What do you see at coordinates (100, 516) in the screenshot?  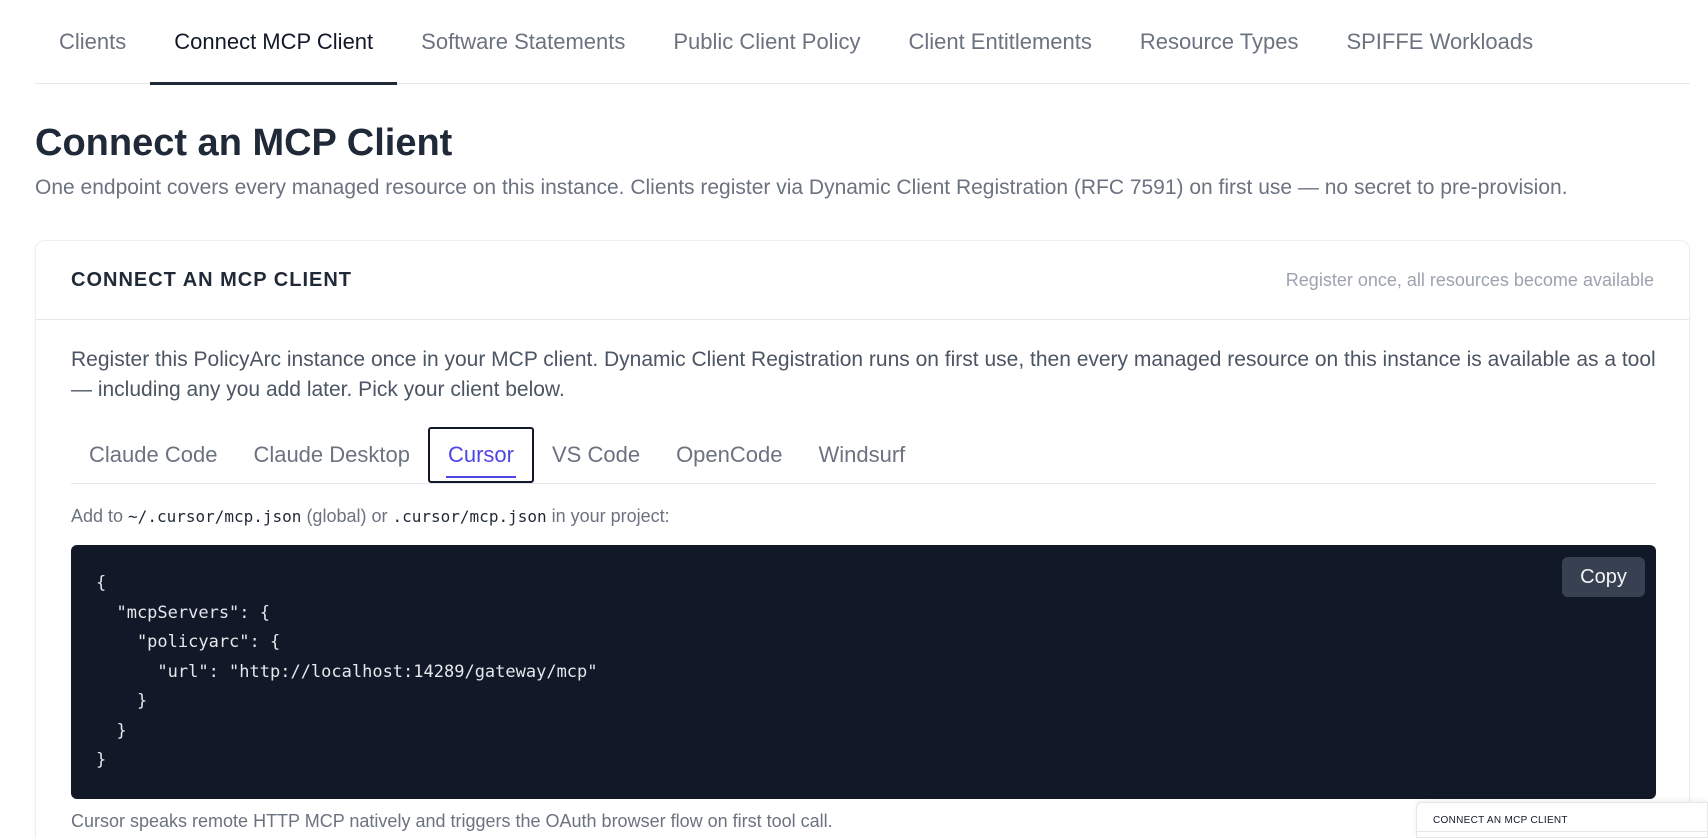 I see `instruction-prefix: Add to` at bounding box center [100, 516].